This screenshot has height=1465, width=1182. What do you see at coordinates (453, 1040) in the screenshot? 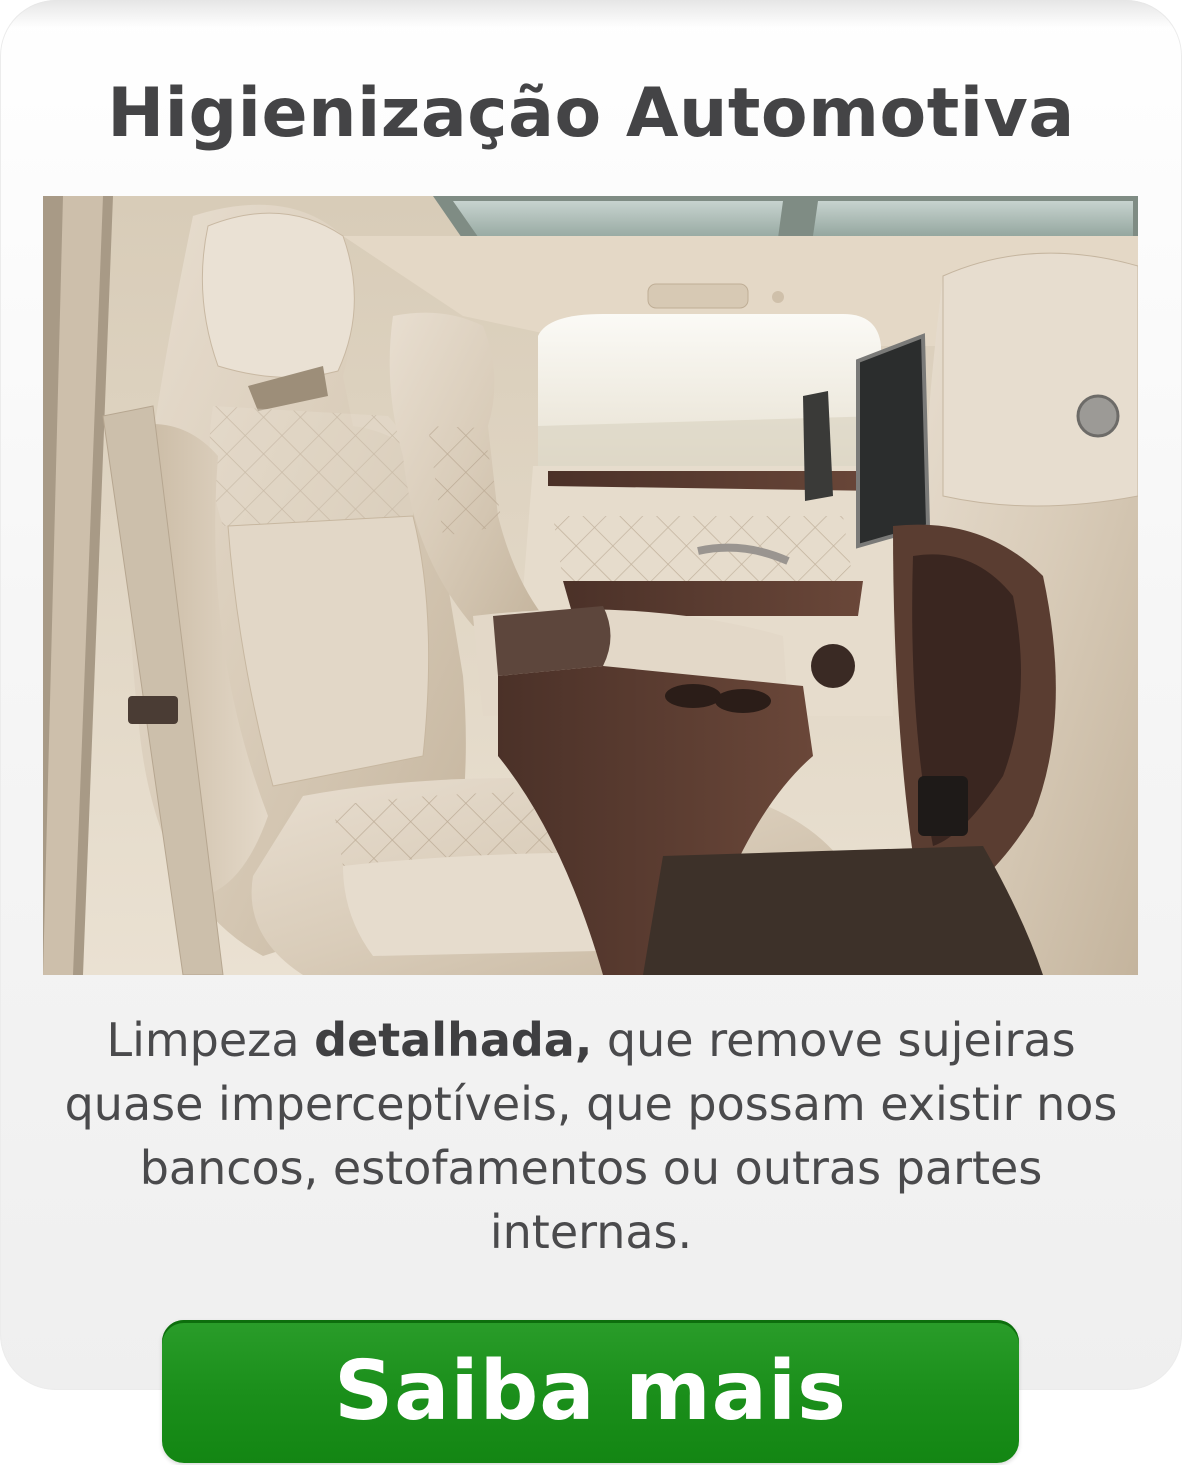
I see `description-bold: detalhada,` at bounding box center [453, 1040].